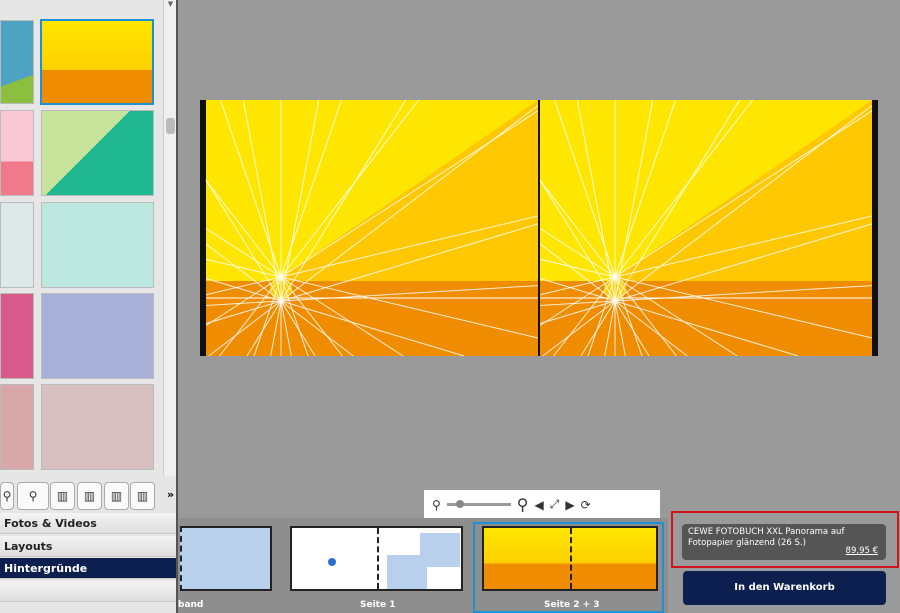 The image size is (900, 613). I want to click on fit-view-icon: ⤢, so click(555, 504).